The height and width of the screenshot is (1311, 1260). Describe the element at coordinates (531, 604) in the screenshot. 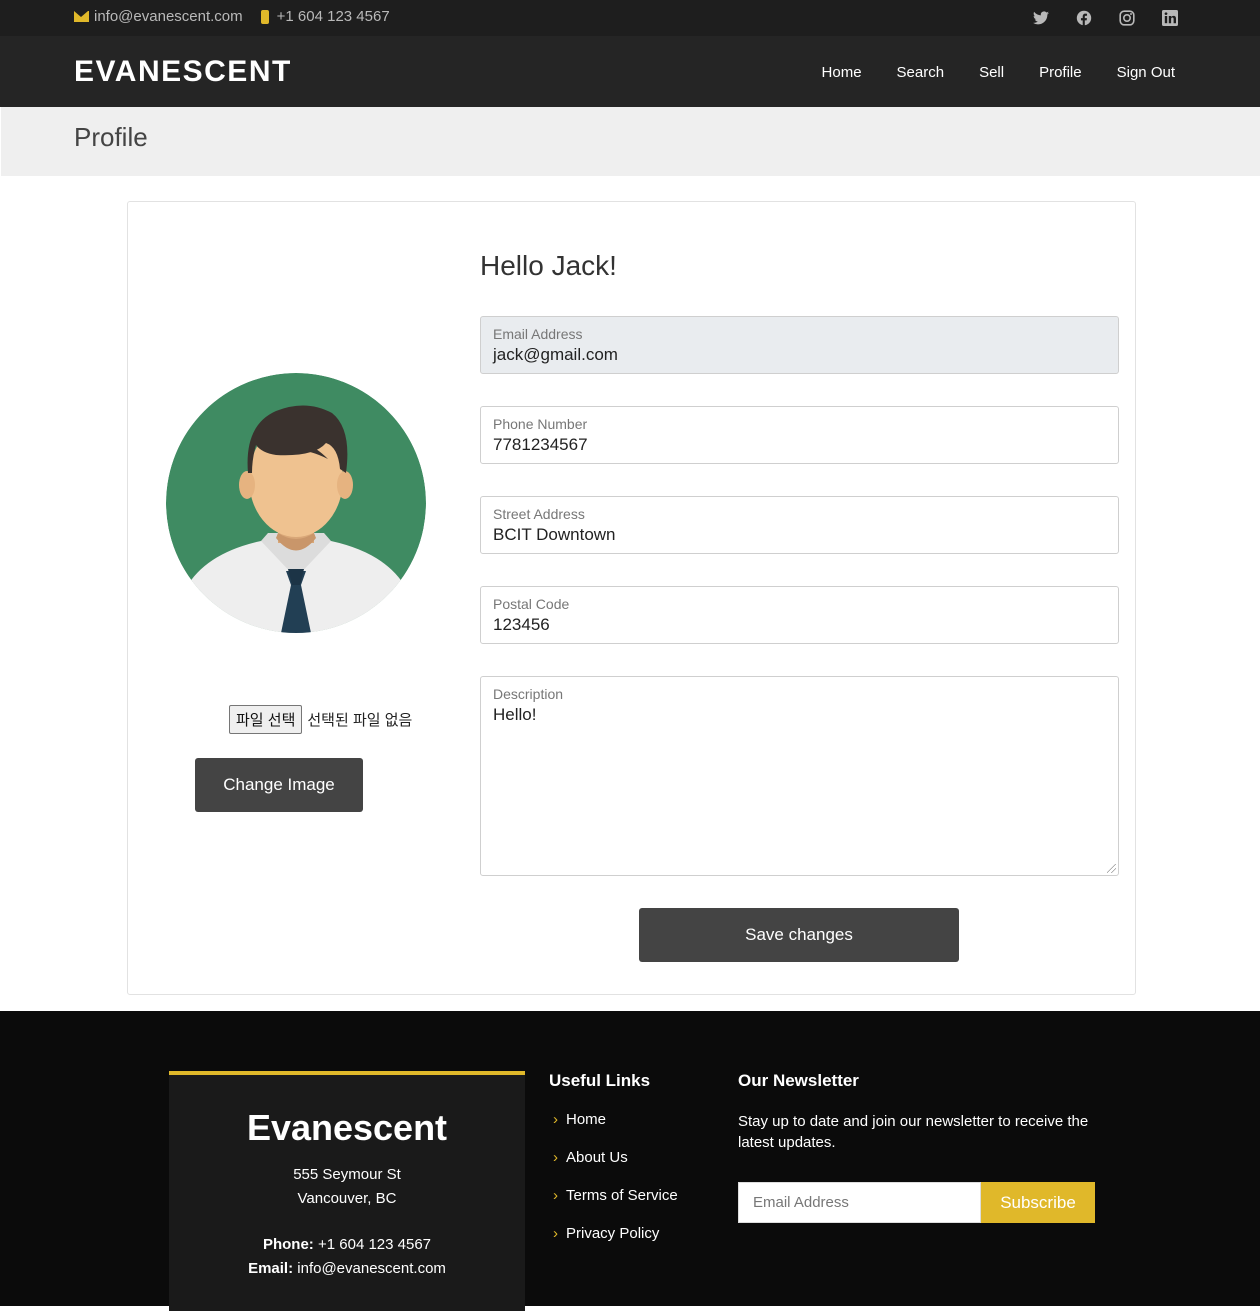

I see `postal-code-label: Postal Code` at that location.